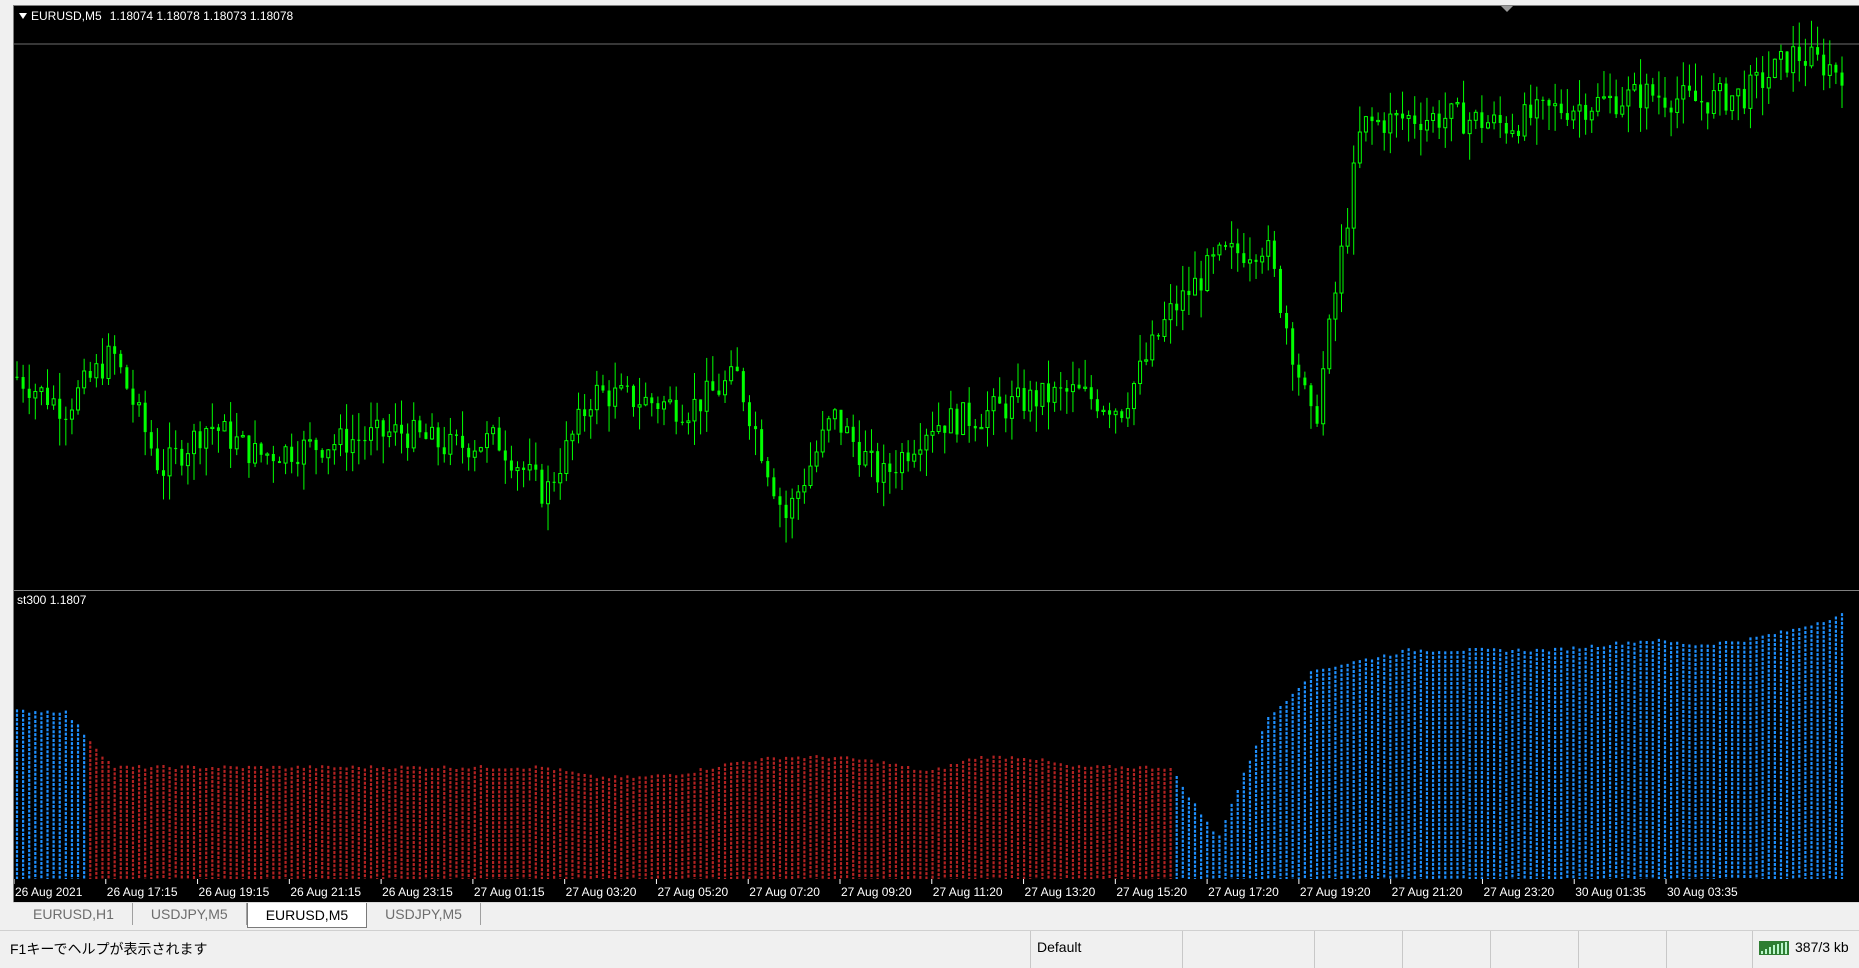 This screenshot has width=1859, height=968. I want to click on ohlc-readout: 1.18074 1.18078 1.18073 1.18078, so click(201, 16).